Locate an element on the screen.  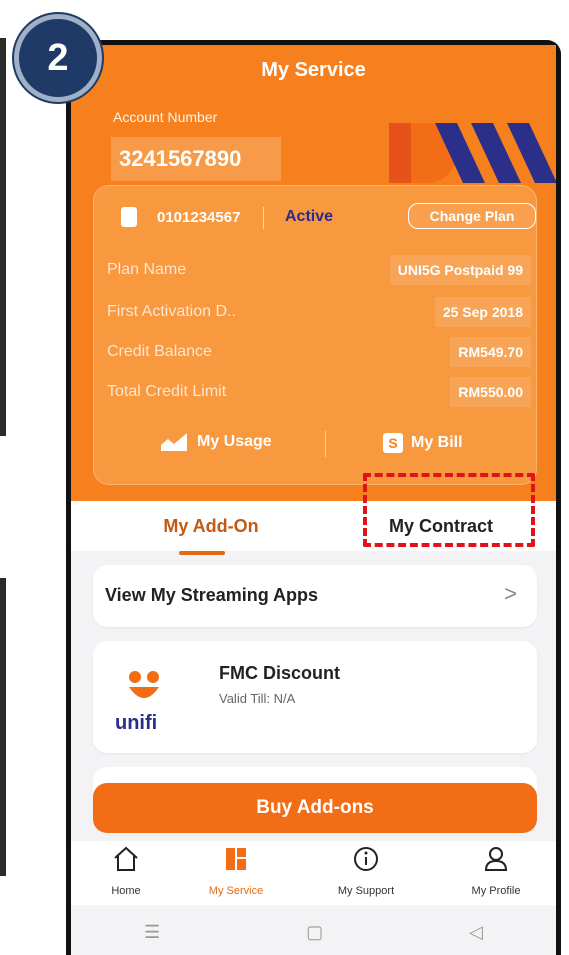
system-menu-icon: ☰ is located at coordinates (152, 932).